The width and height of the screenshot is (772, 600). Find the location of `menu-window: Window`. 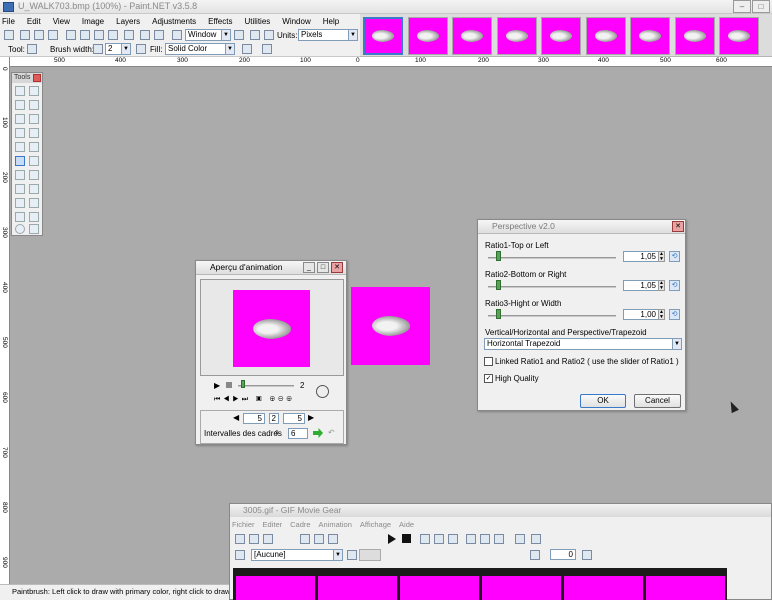

menu-window: Window is located at coordinates (296, 21).